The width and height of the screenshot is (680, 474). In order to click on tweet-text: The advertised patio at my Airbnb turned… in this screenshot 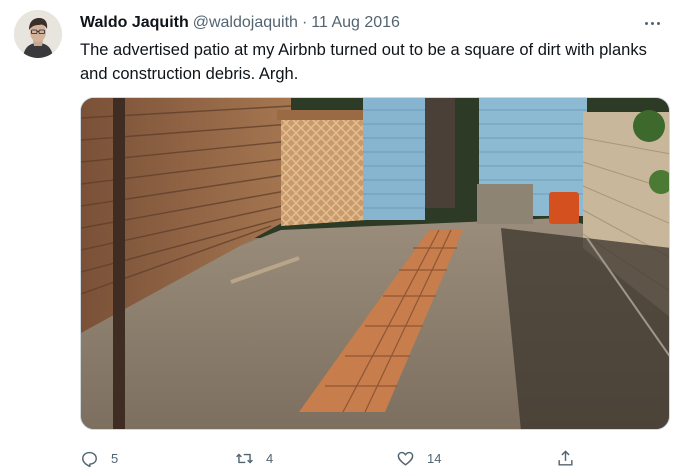, I will do `click(363, 62)`.